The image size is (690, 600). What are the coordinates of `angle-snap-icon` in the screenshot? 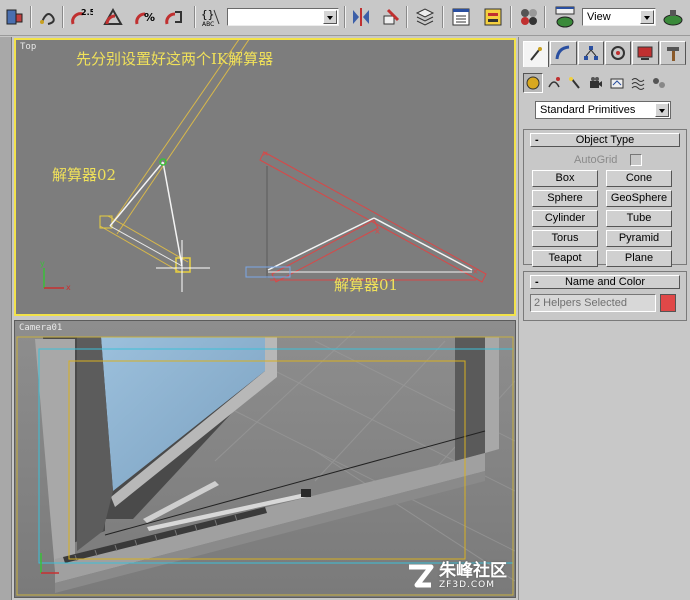 It's located at (113, 17).